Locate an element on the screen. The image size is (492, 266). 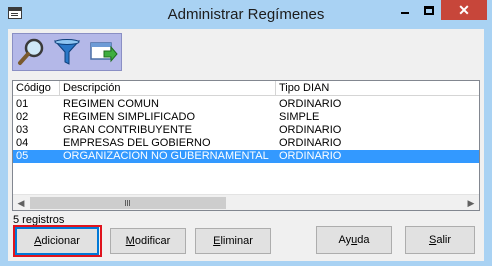
help-label: da is located at coordinates (363, 240).